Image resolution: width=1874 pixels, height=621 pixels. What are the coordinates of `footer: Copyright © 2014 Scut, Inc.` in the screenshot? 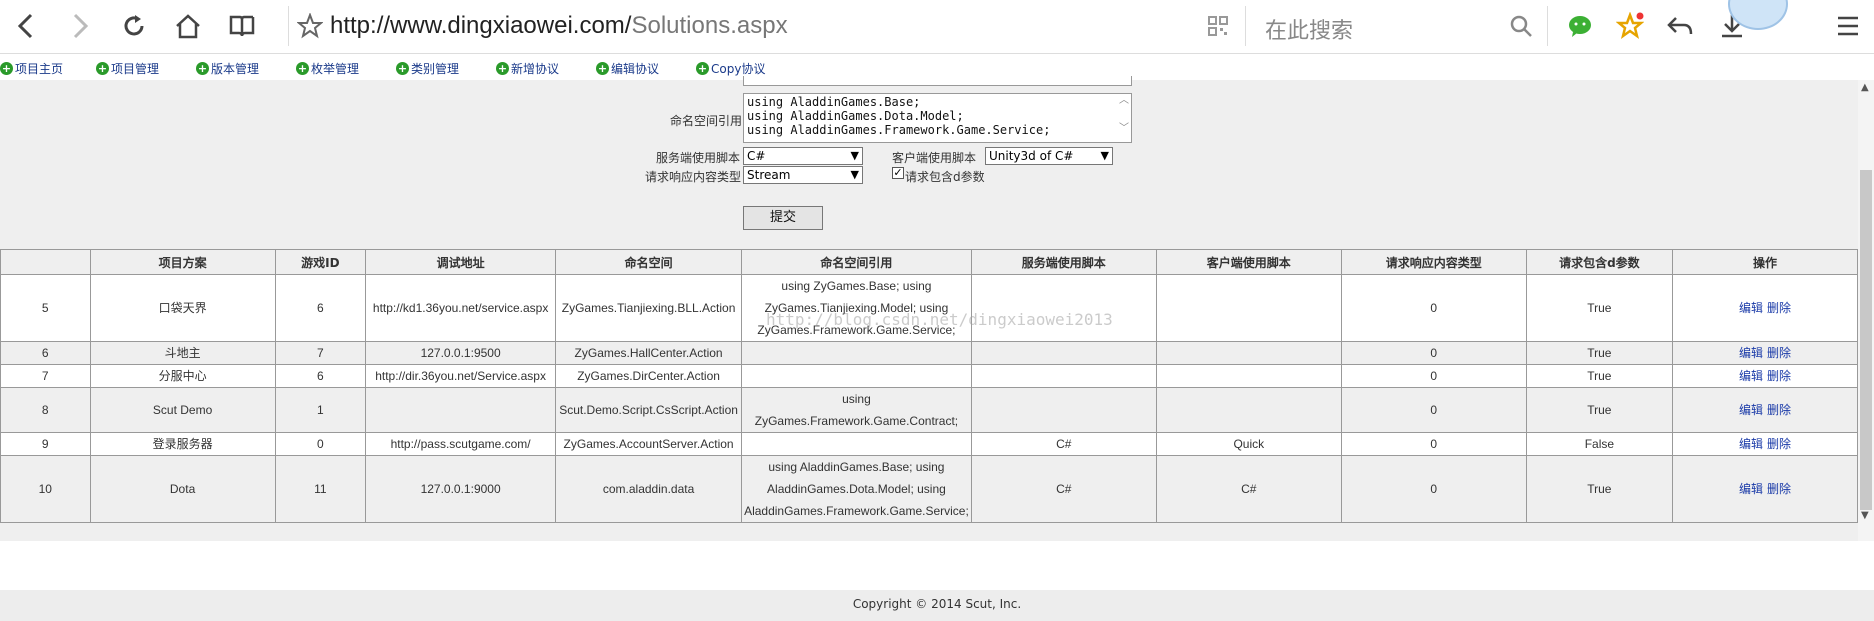 It's located at (937, 605).